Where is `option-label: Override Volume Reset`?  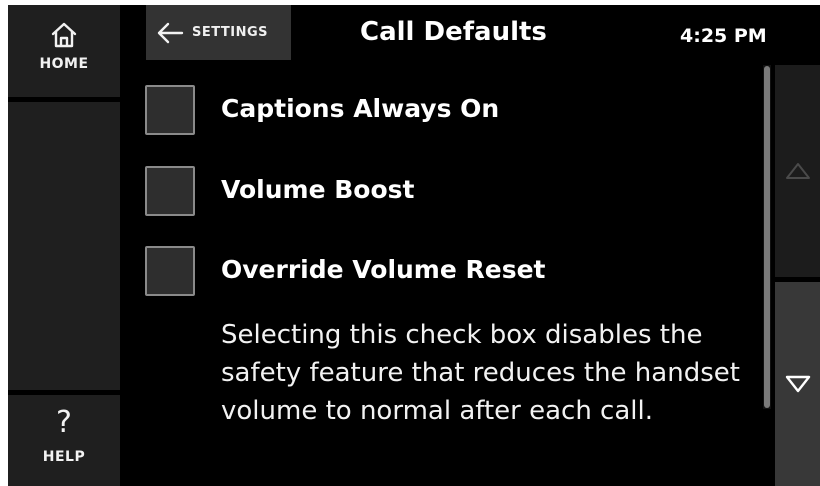 option-label: Override Volume Reset is located at coordinates (383, 269).